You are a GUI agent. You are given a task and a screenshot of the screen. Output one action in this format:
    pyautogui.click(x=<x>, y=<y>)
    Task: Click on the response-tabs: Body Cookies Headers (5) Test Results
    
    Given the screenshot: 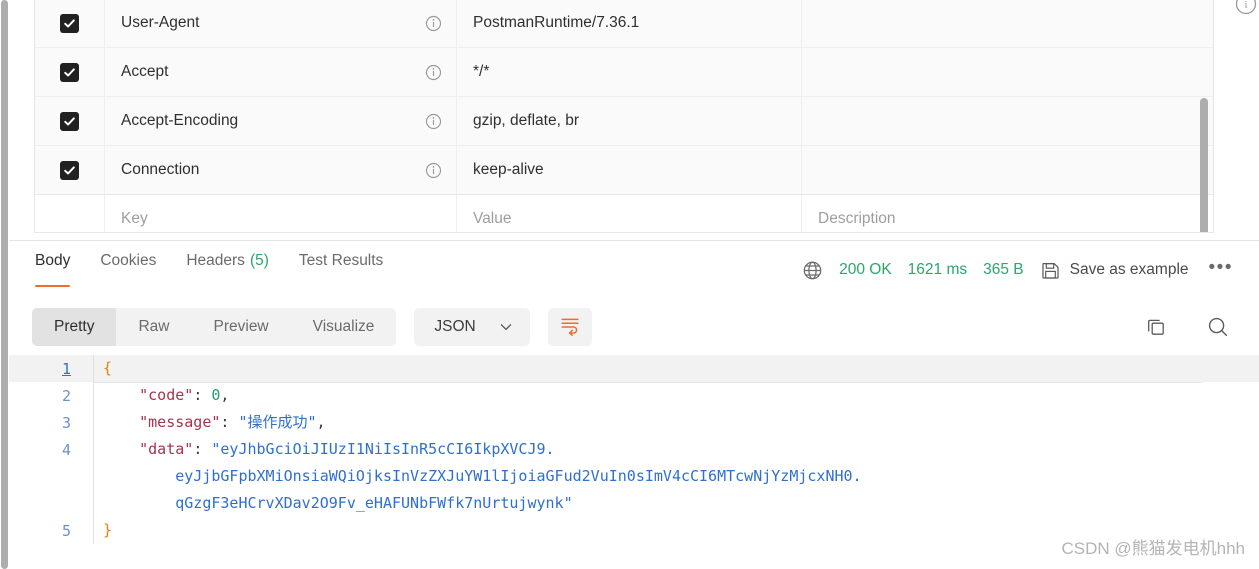 What is the action you would take?
    pyautogui.click(x=210, y=270)
    